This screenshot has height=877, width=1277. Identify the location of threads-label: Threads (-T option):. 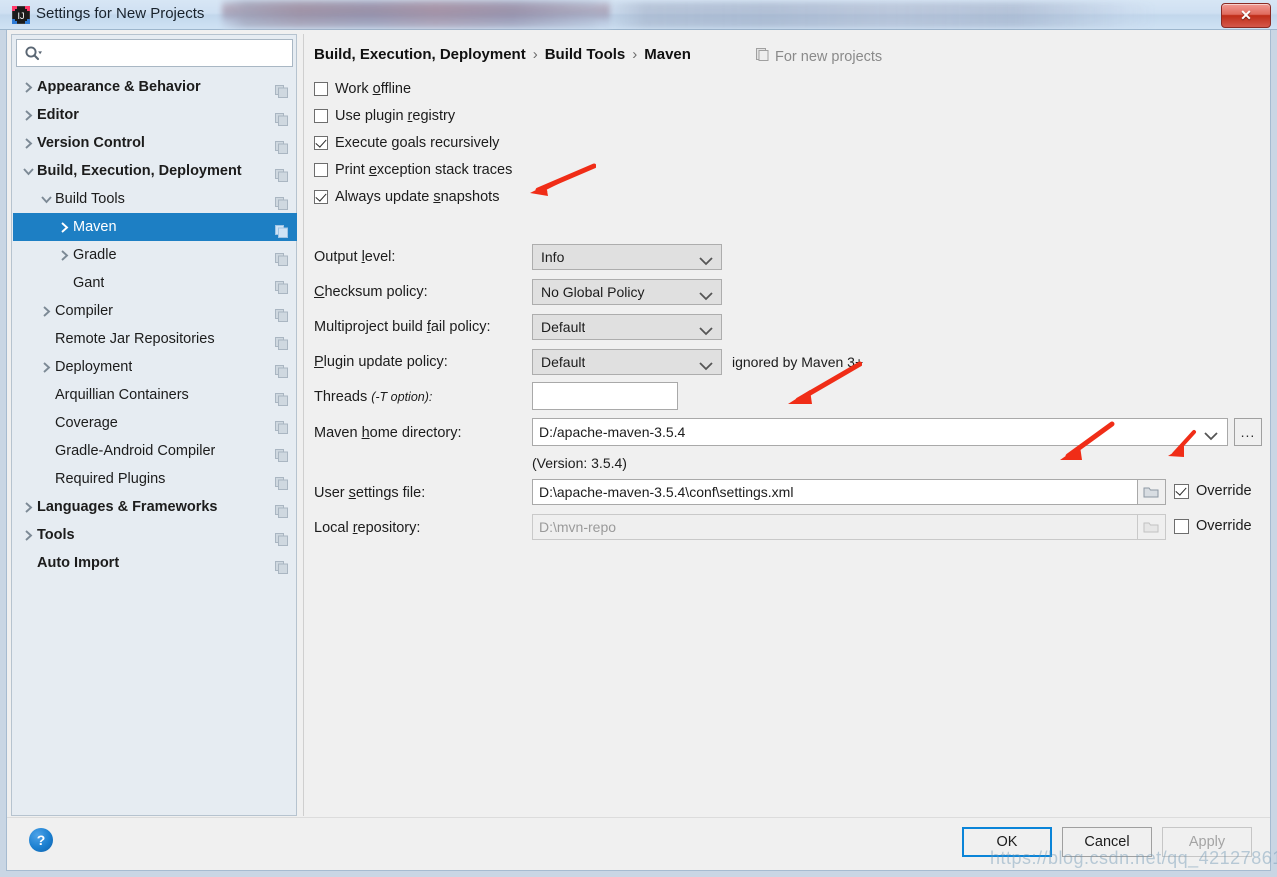
(373, 397).